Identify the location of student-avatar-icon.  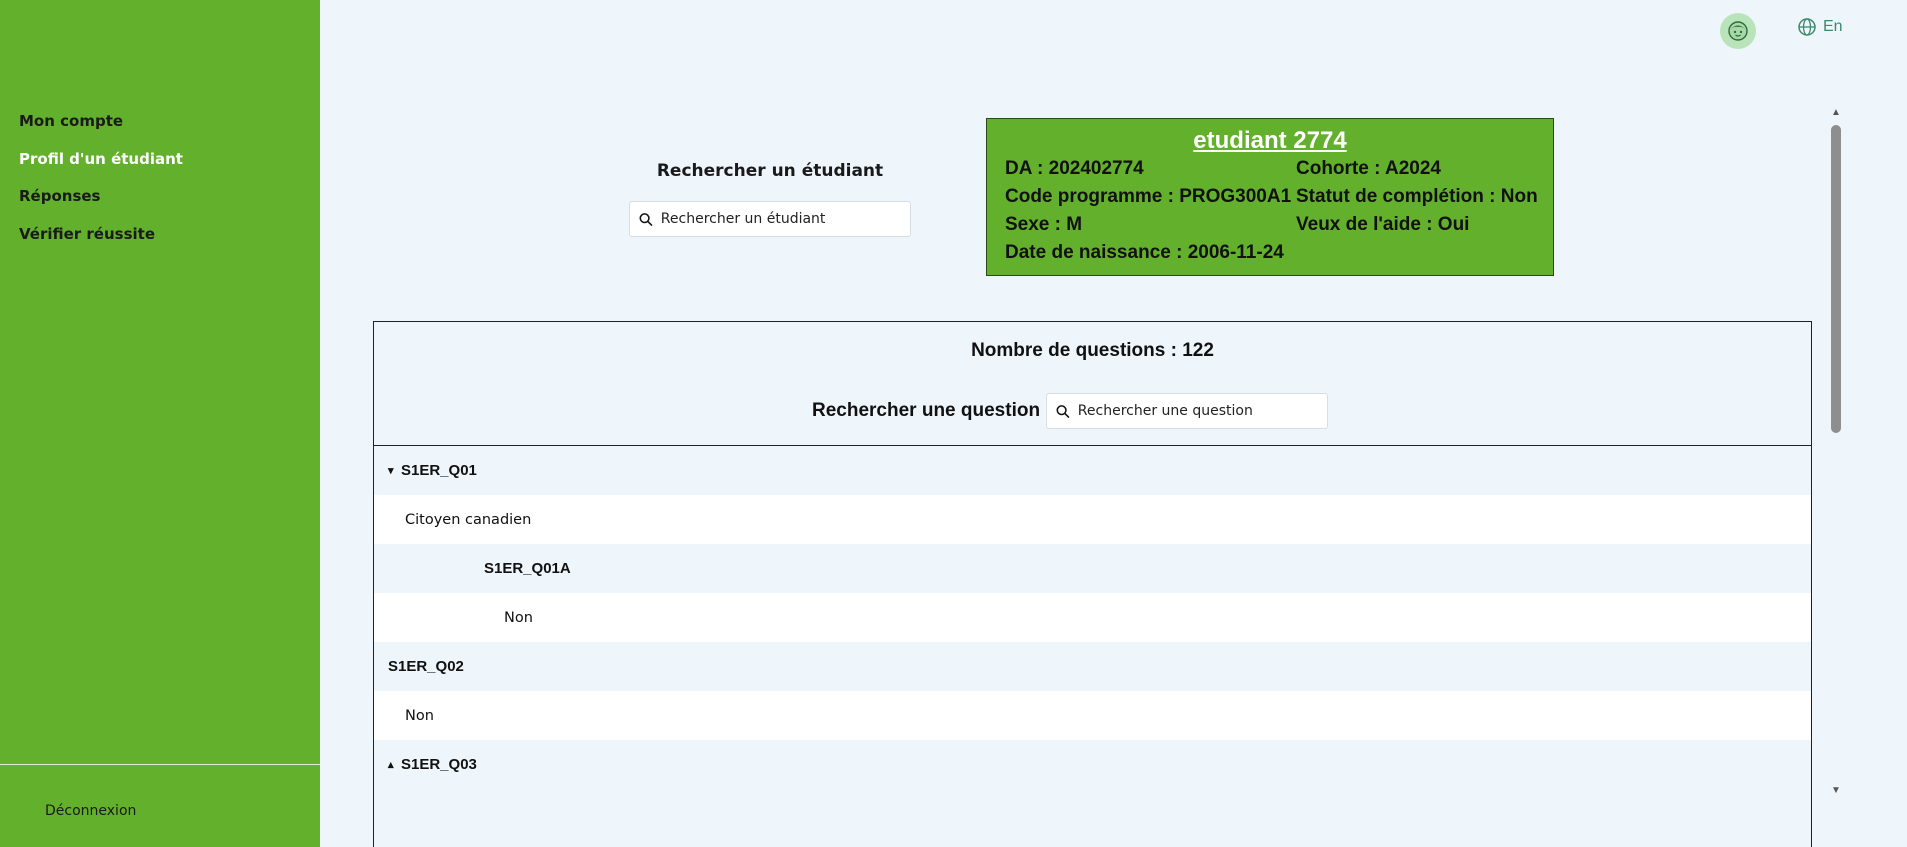
(1738, 31).